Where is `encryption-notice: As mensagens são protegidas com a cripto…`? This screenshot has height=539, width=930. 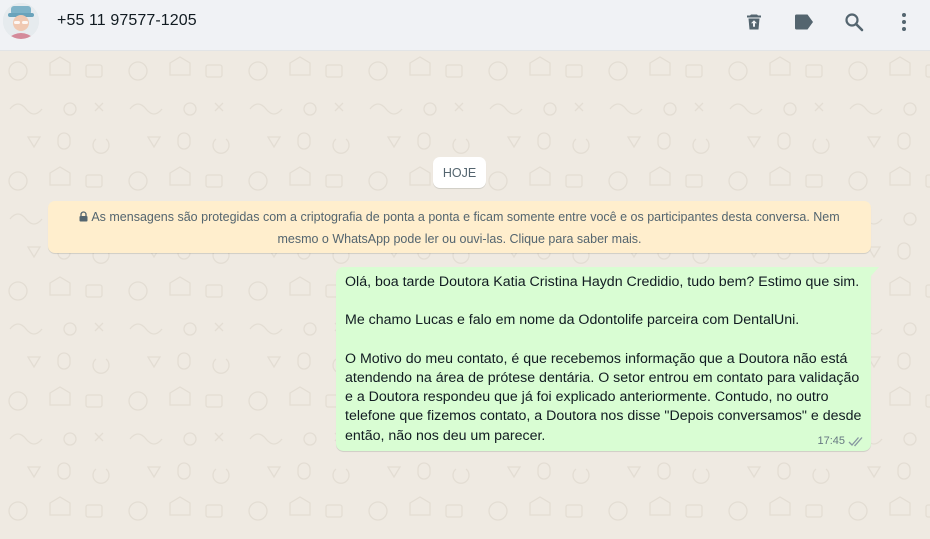 encryption-notice: As mensagens são protegidas com a cripto… is located at coordinates (459, 227).